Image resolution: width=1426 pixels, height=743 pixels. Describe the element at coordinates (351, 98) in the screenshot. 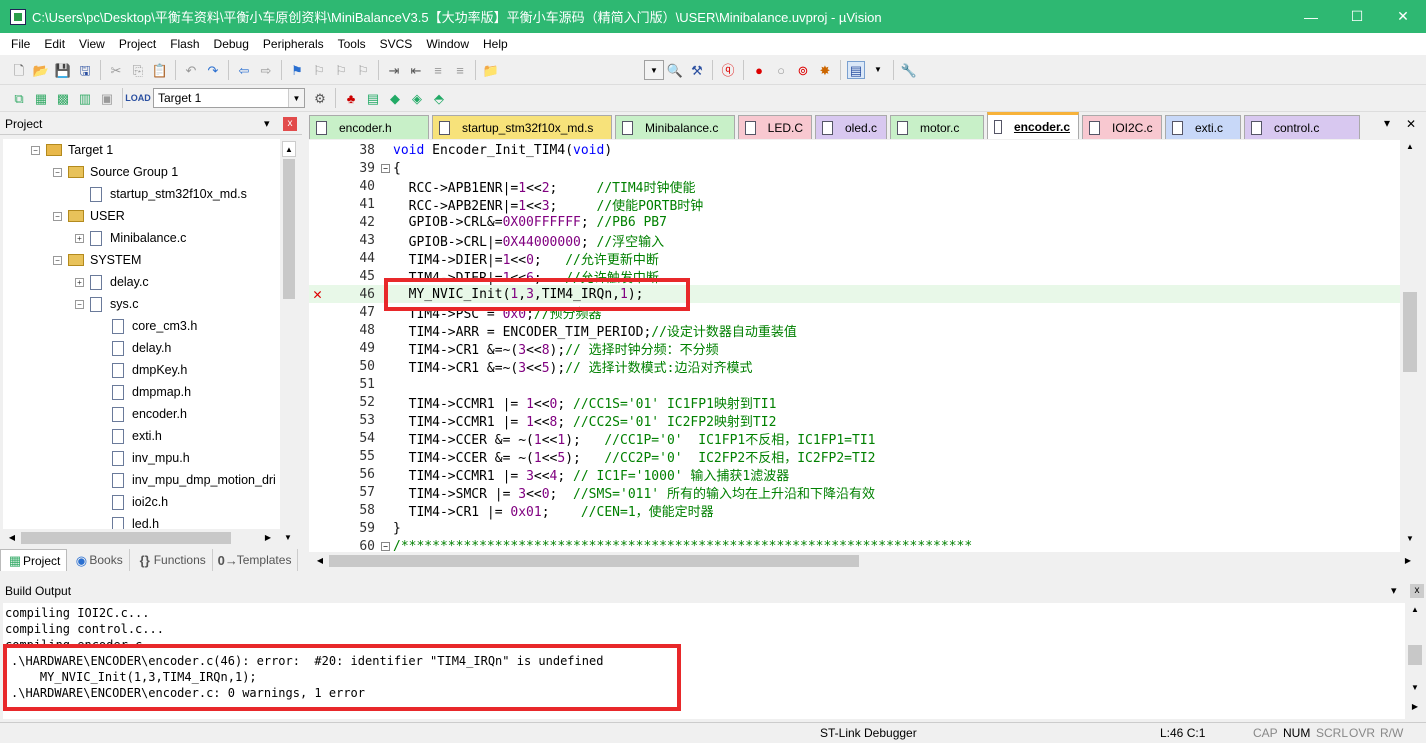

I see `manage-components-icon: ♣` at that location.